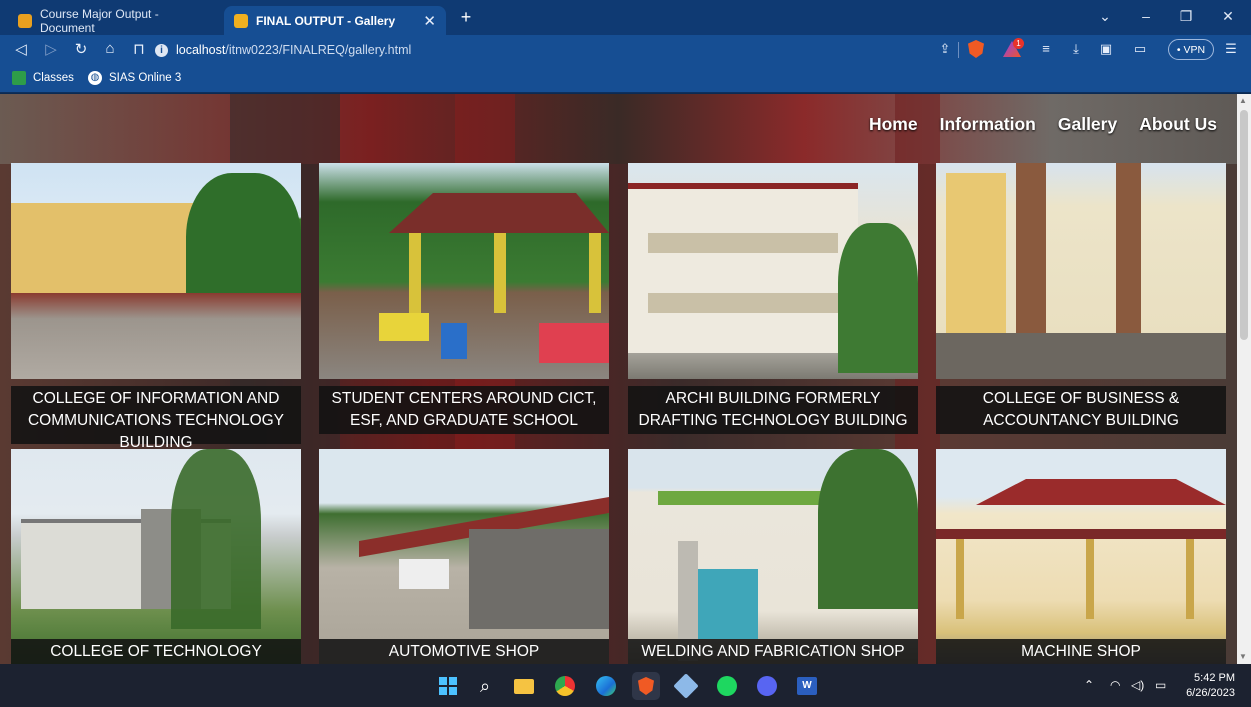 The width and height of the screenshot is (1251, 707). Describe the element at coordinates (686, 686) in the screenshot. I see `virtualbox-icon` at that location.